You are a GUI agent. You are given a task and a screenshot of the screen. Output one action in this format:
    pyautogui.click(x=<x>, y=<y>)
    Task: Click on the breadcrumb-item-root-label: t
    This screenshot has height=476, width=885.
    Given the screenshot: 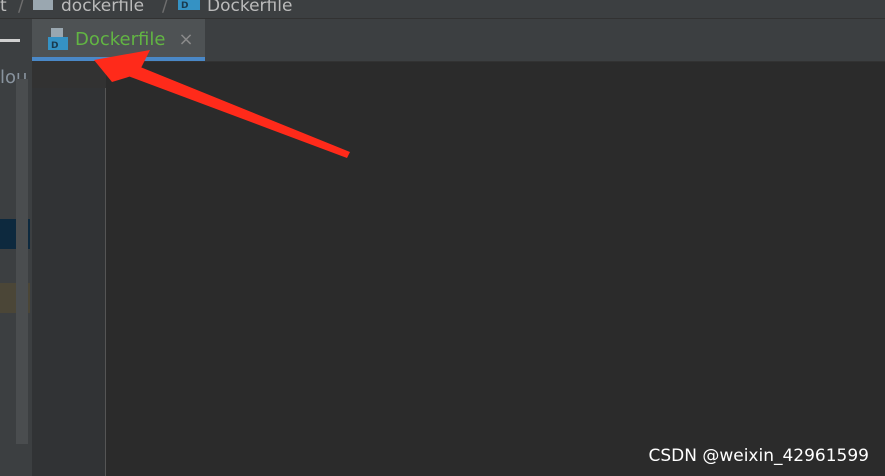 What is the action you would take?
    pyautogui.click(x=3, y=8)
    